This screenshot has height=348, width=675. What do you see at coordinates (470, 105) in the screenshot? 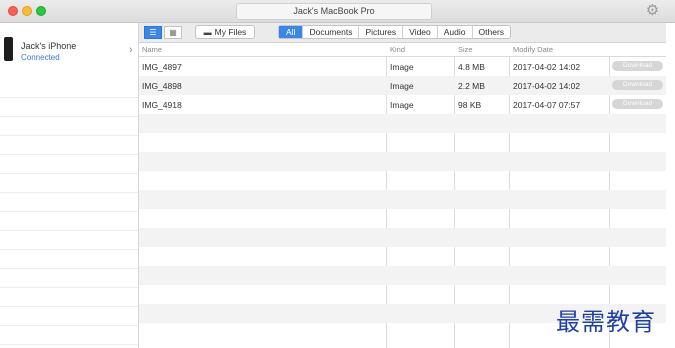
I see `file-size: 98 KB` at bounding box center [470, 105].